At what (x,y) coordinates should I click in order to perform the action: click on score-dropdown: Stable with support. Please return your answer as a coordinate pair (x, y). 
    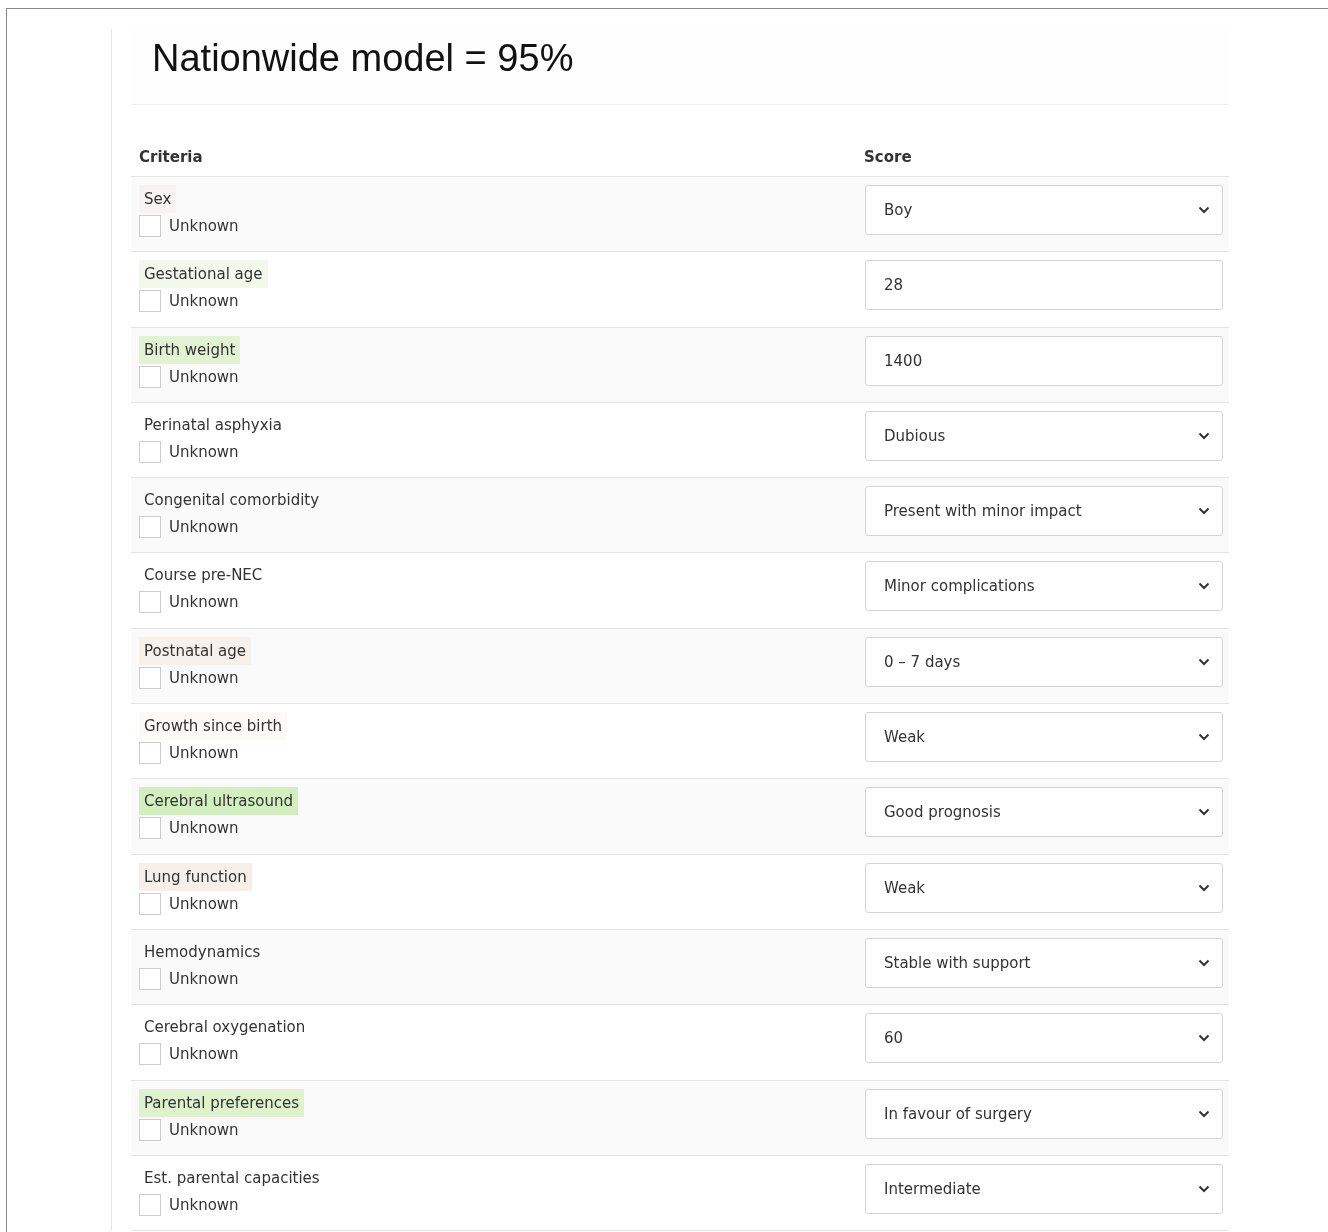
    Looking at the image, I should click on (1044, 962).